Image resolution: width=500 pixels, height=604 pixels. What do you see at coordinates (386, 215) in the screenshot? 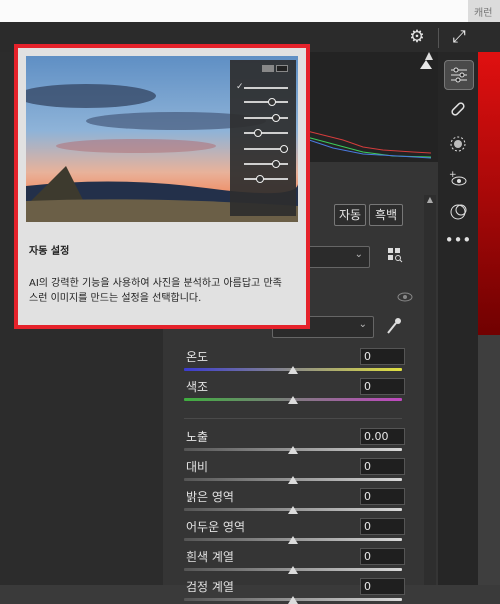
I see `black-white-button: 흑백` at bounding box center [386, 215].